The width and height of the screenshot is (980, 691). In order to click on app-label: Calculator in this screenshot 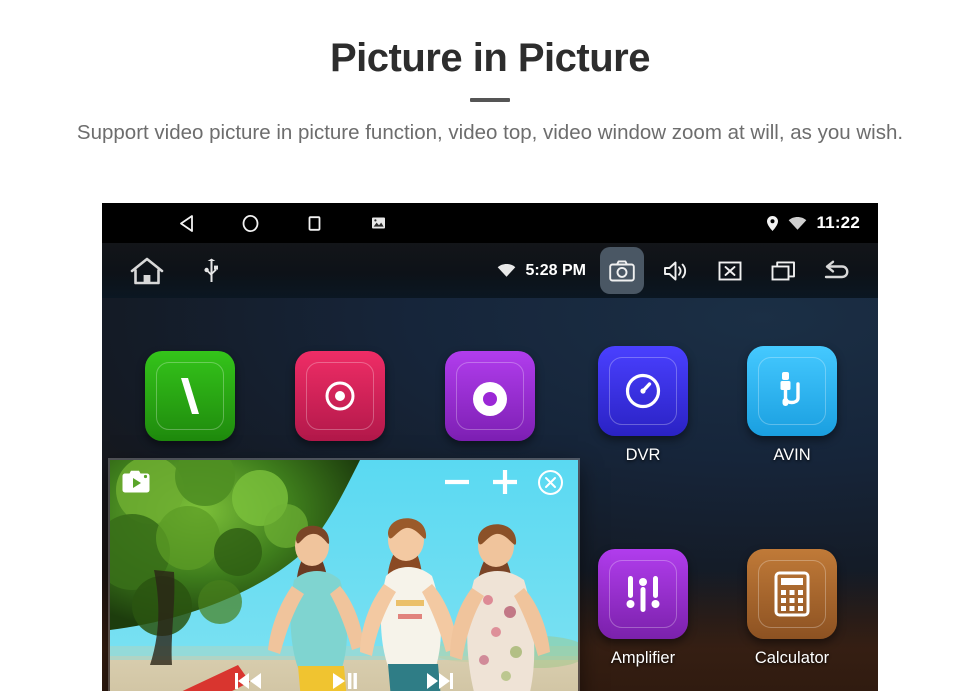, I will do `click(792, 658)`.